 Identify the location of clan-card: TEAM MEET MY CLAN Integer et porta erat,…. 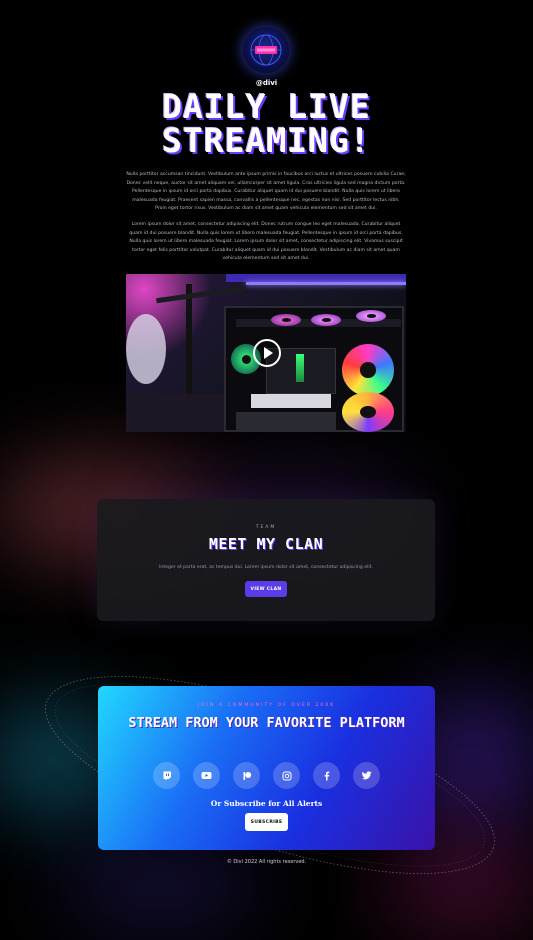
(266, 560).